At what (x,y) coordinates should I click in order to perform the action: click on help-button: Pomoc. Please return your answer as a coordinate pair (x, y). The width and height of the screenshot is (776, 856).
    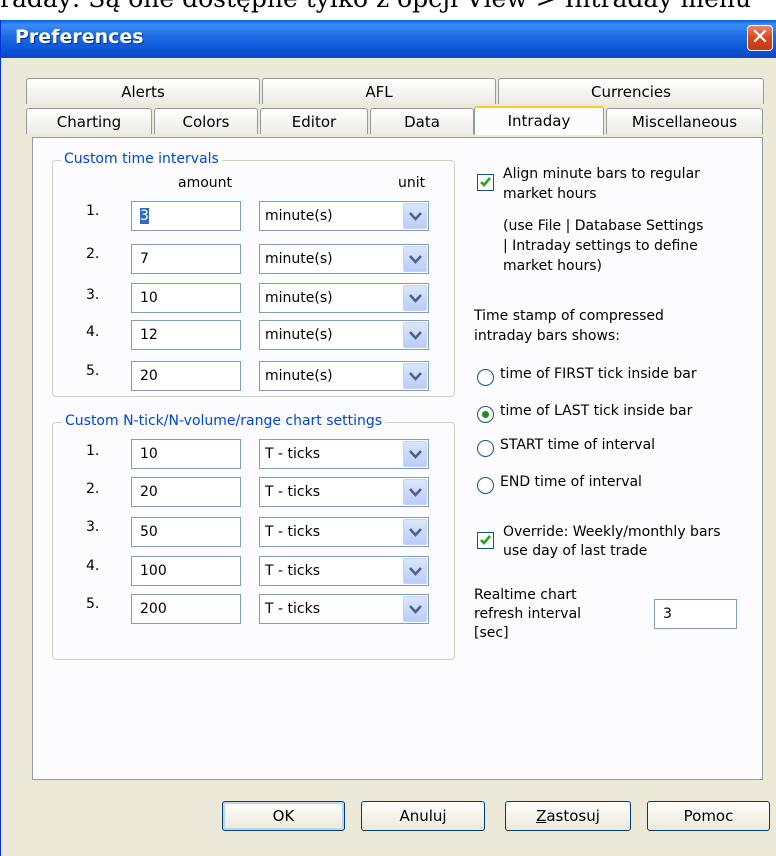
    Looking at the image, I should click on (708, 816).